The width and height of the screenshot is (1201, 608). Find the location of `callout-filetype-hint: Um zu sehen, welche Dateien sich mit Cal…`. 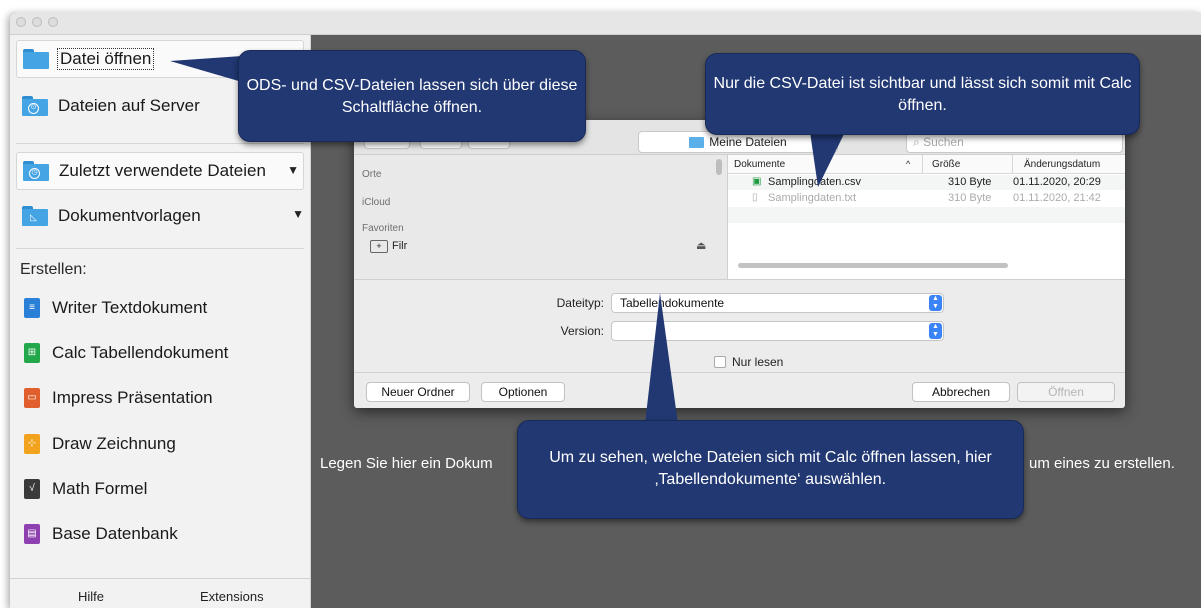

callout-filetype-hint: Um zu sehen, welche Dateien sich mit Cal… is located at coordinates (770, 469).